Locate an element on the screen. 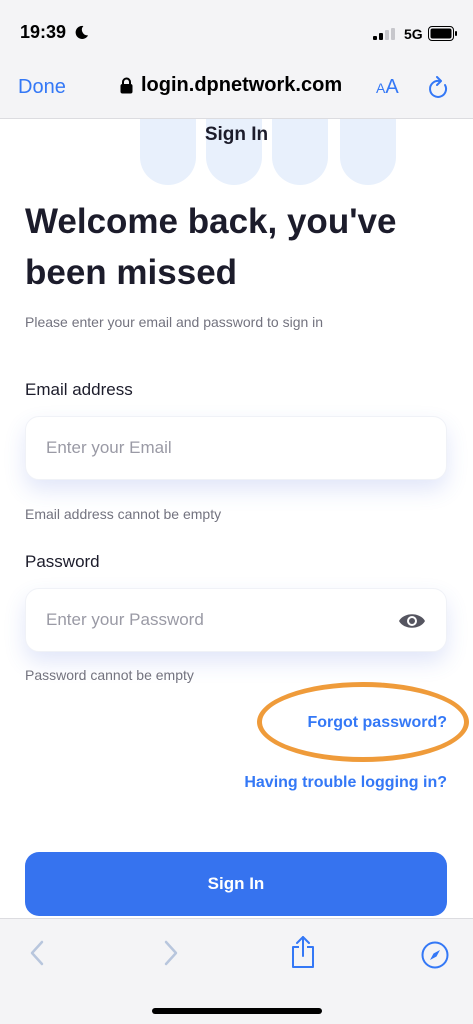 This screenshot has height=1024, width=473. share-icon is located at coordinates (303, 952).